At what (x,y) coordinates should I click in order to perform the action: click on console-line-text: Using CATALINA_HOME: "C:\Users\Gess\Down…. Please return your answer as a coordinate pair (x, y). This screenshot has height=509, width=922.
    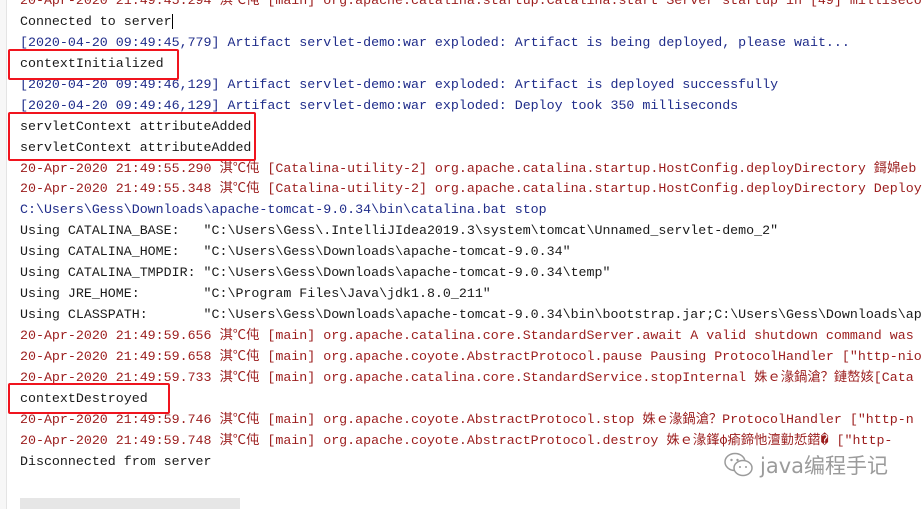
    Looking at the image, I should click on (295, 252).